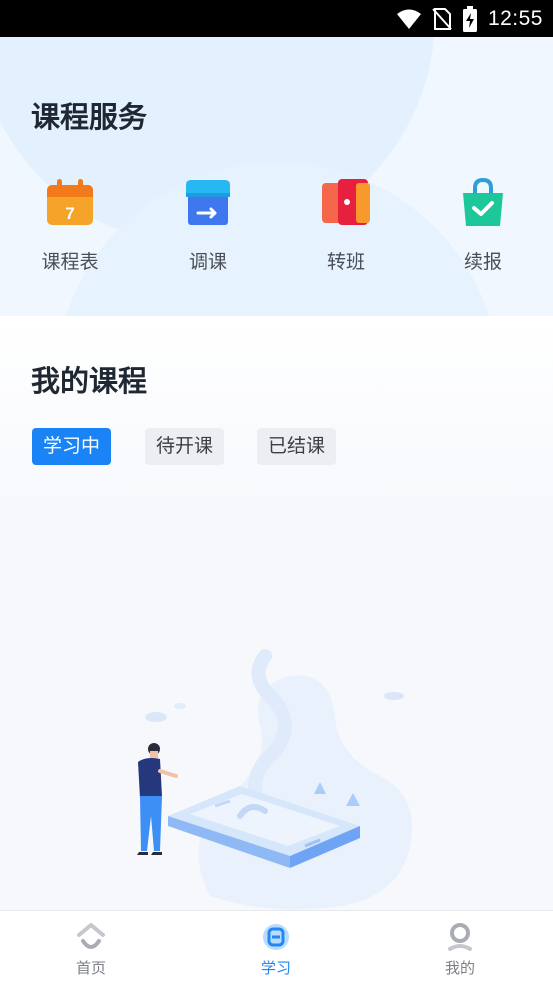 The image size is (553, 985). I want to click on calendar-icon: 7, so click(70, 202).